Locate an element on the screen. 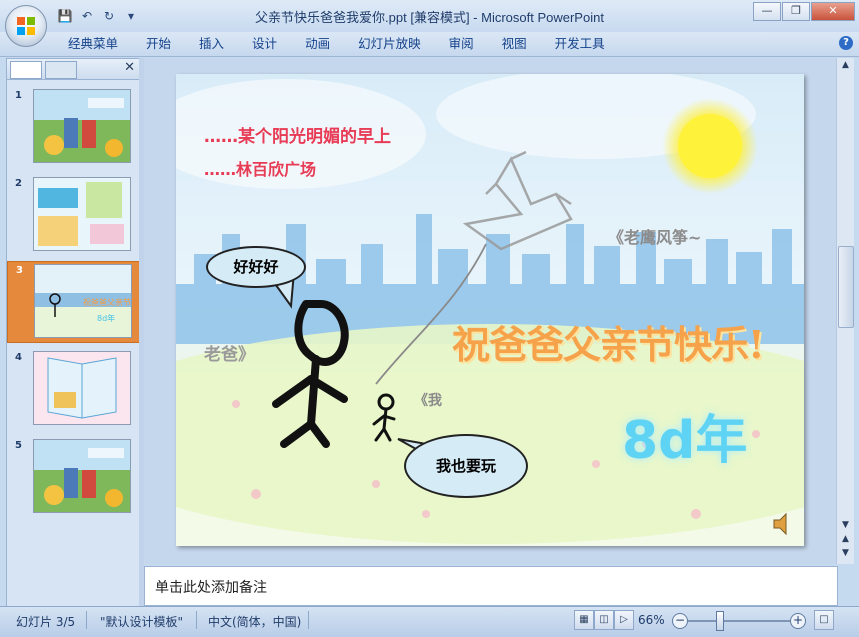 The image size is (859, 637). slide-thumbnail-4: 4 is located at coordinates (73, 389).